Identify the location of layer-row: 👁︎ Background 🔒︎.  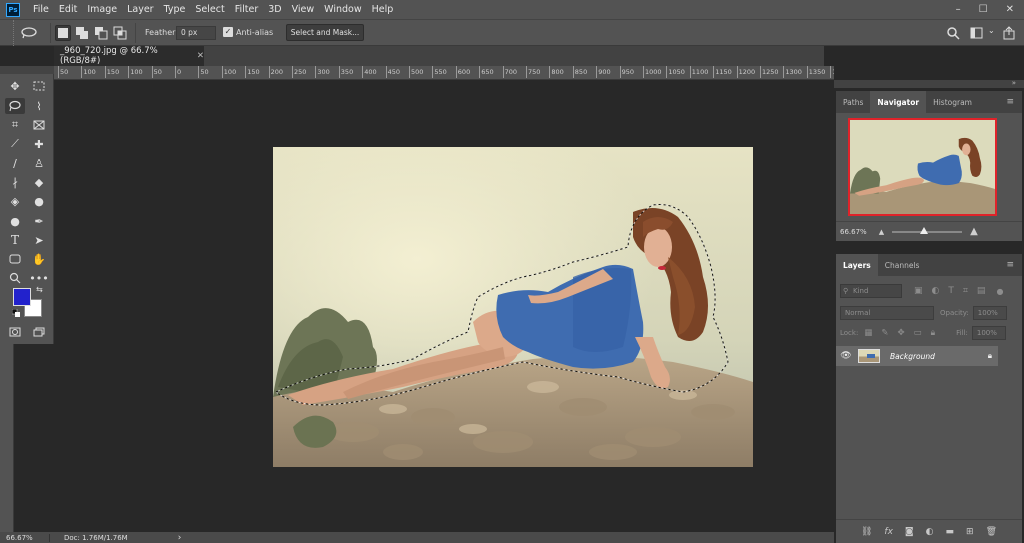
(917, 356).